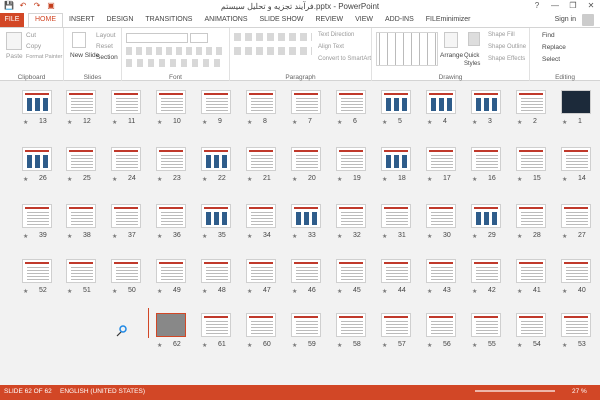  Describe the element at coordinates (507, 47) in the screenshot. I see `shape-outline-button: Shape Outline` at that location.